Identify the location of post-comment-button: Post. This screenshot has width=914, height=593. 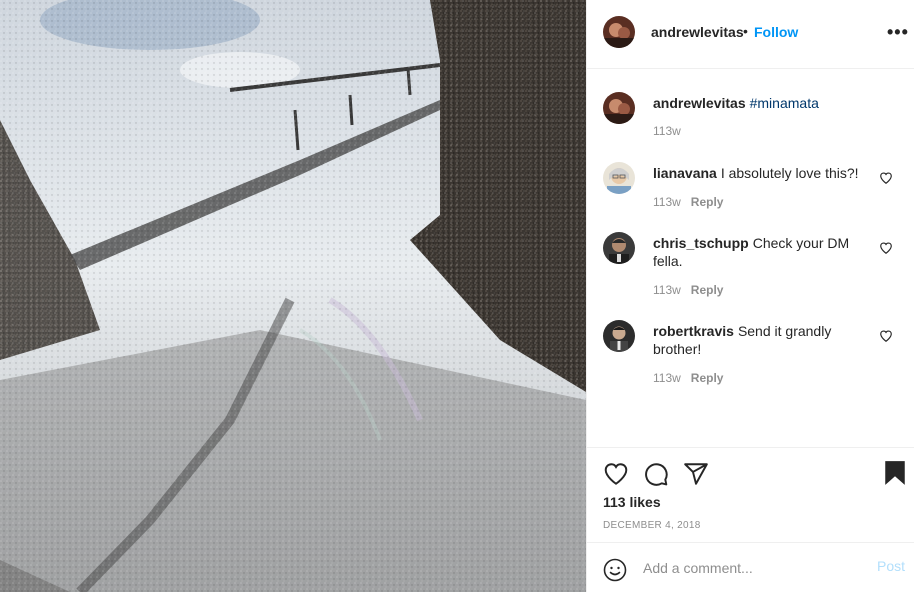
(891, 566).